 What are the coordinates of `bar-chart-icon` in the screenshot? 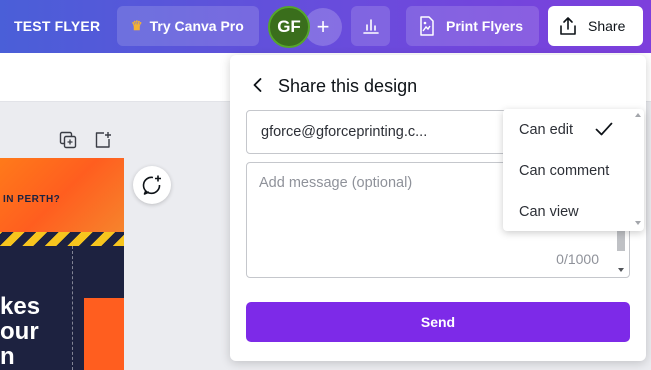 It's located at (370, 26).